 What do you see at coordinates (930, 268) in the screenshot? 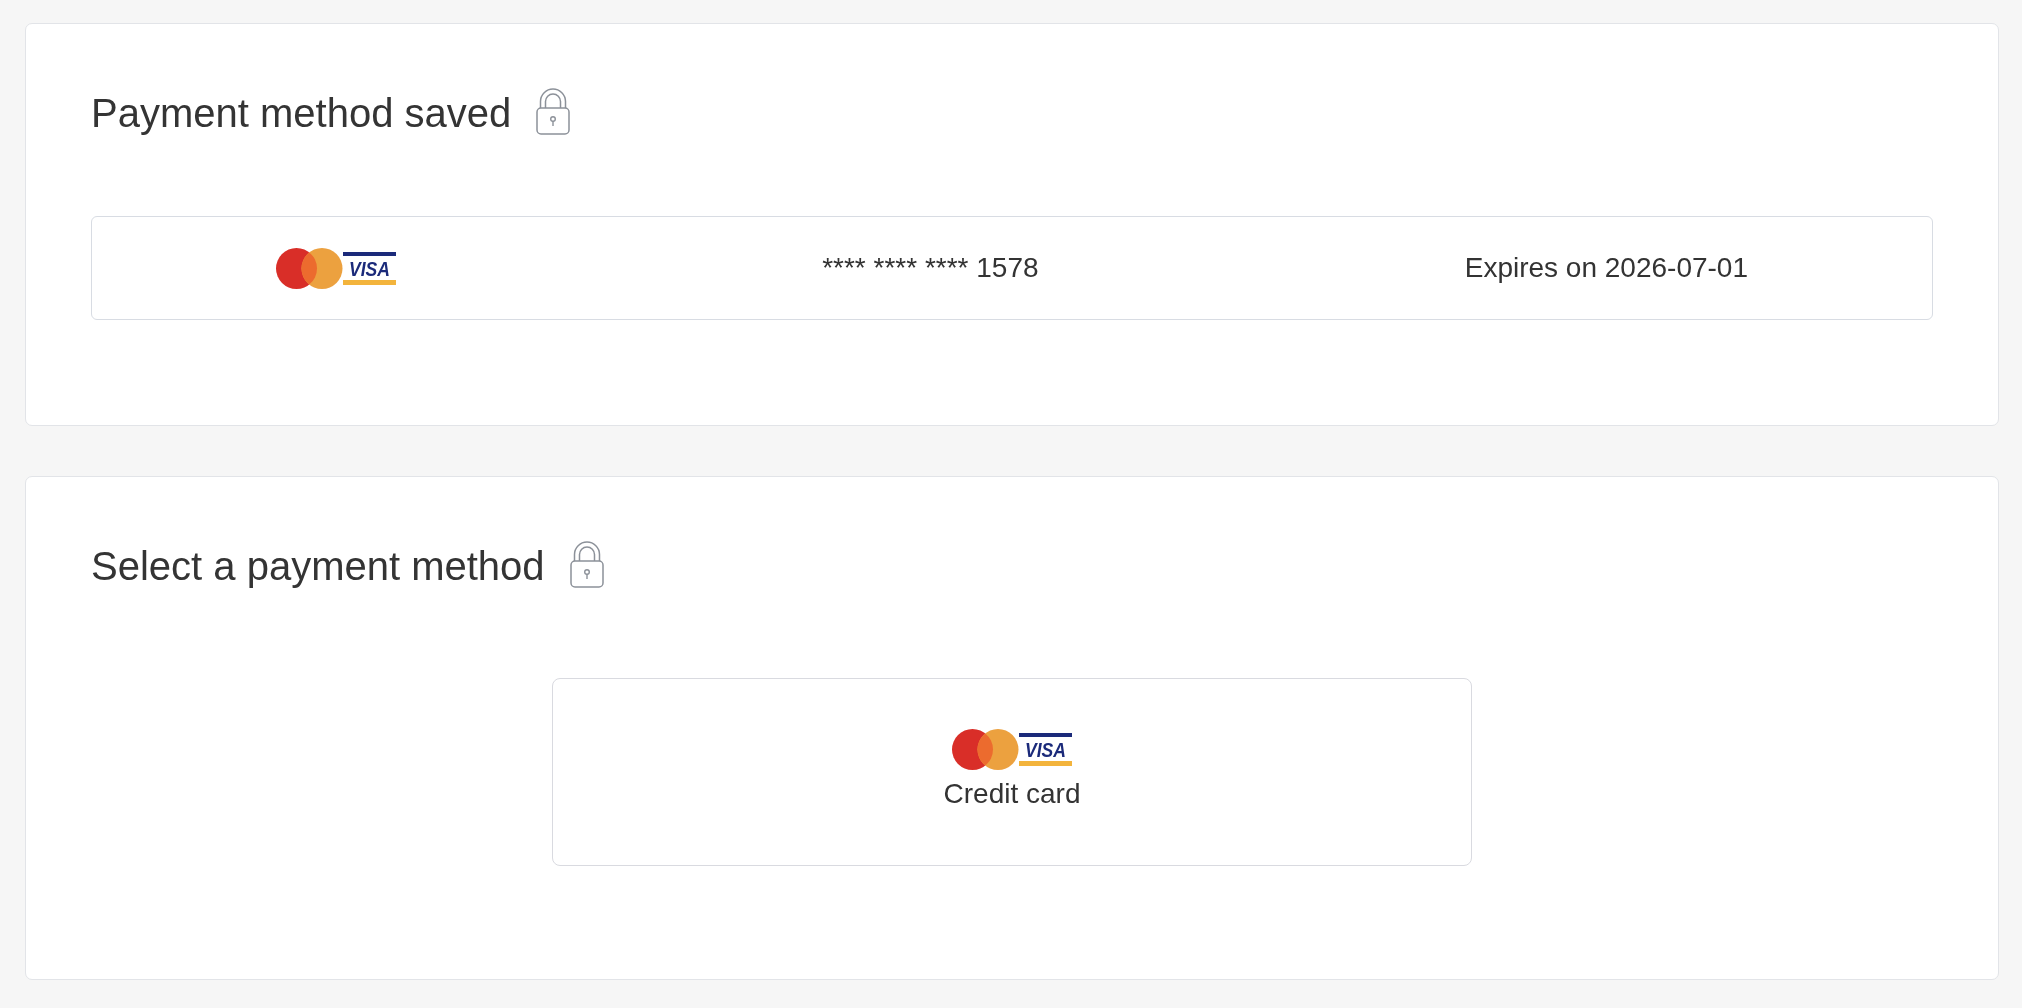
I see `card-number: **** **** **** 1578` at bounding box center [930, 268].